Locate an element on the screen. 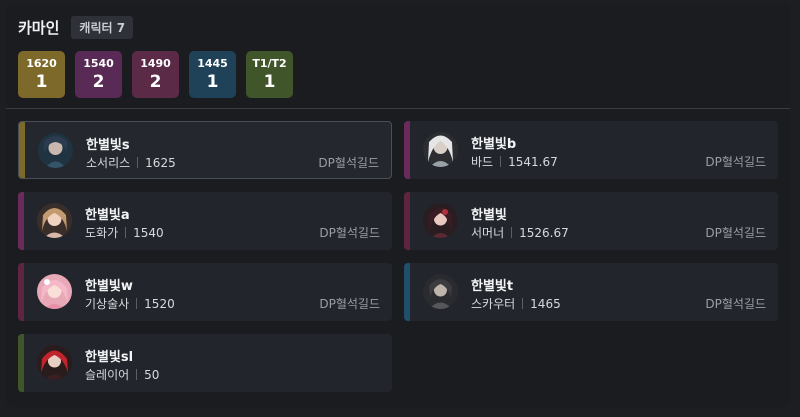 This screenshot has height=417, width=800. tier-level: 1540 is located at coordinates (98, 63).